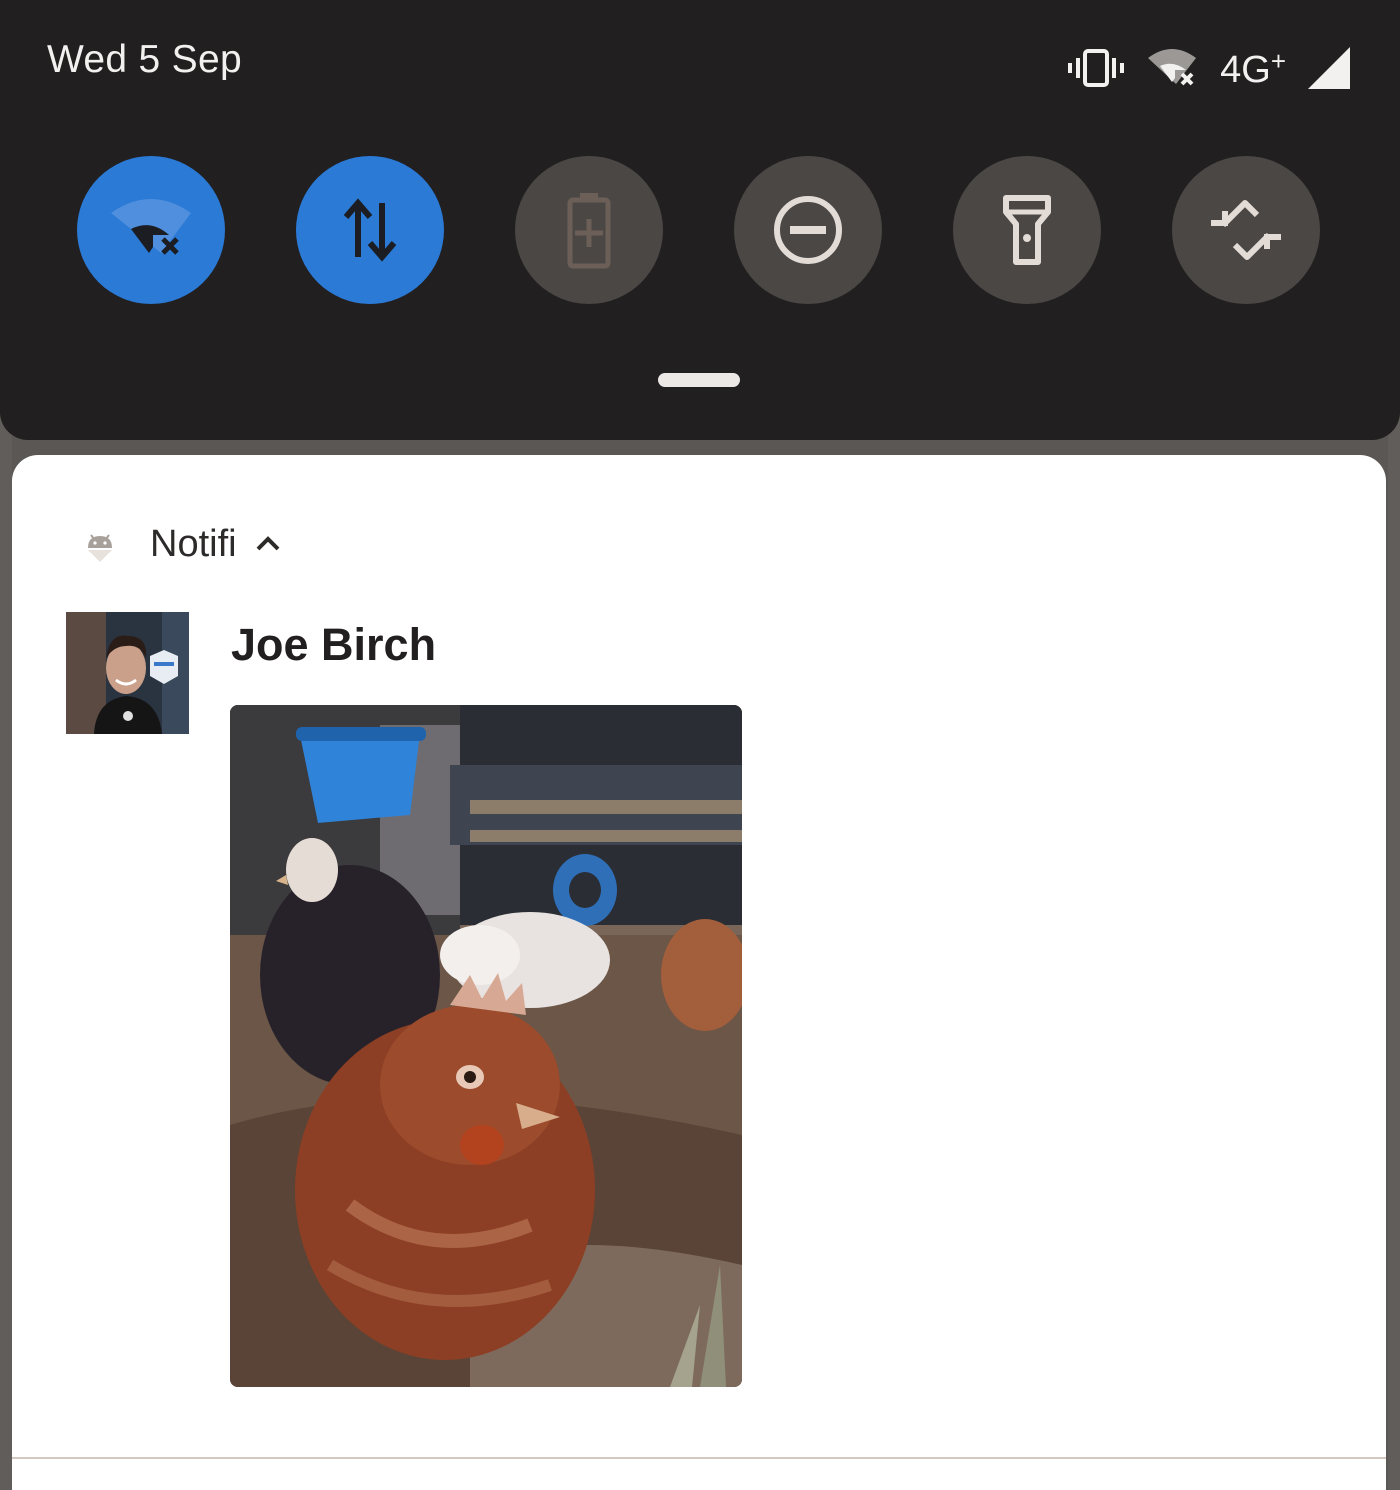 Image resolution: width=1400 pixels, height=1490 pixels. What do you see at coordinates (699, 380) in the screenshot?
I see `shade-drag-handle` at bounding box center [699, 380].